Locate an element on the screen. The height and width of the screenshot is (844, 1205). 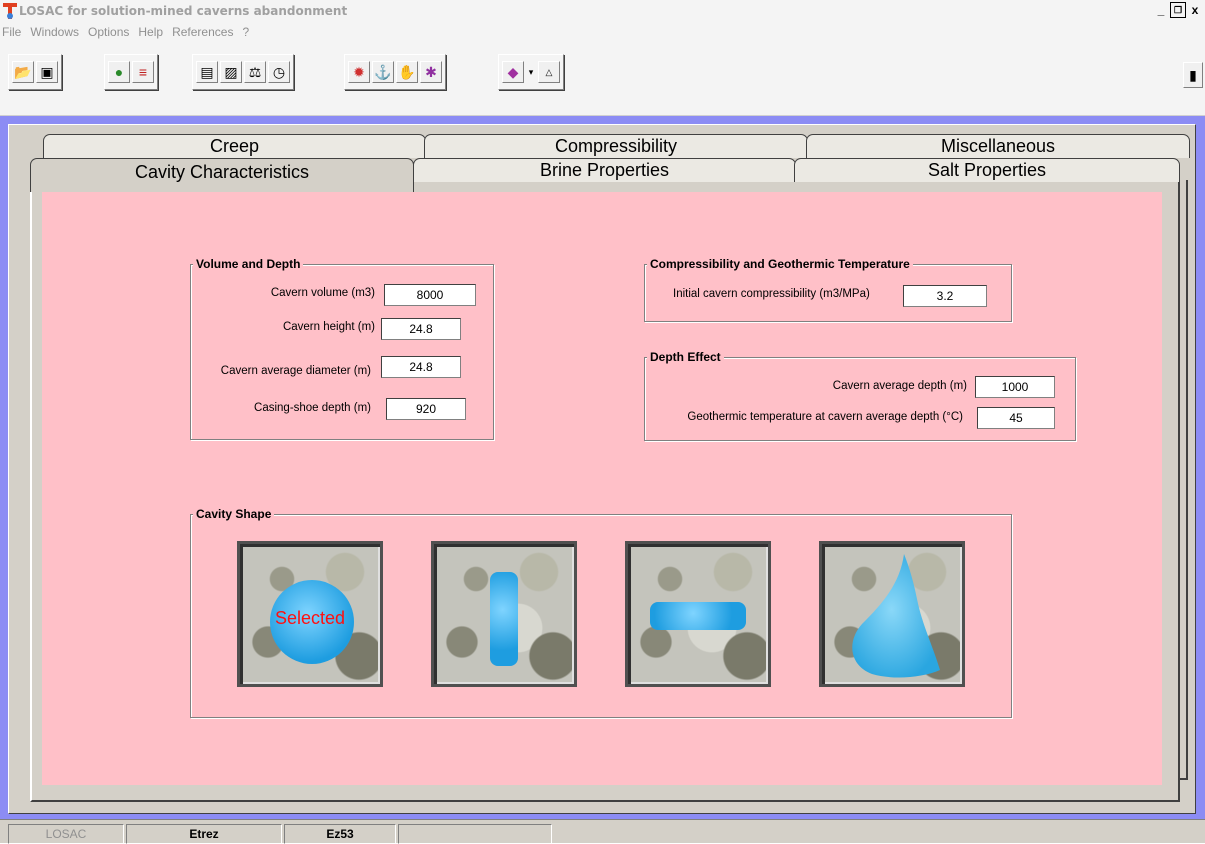
menu-options: Options is located at coordinates (108, 32).